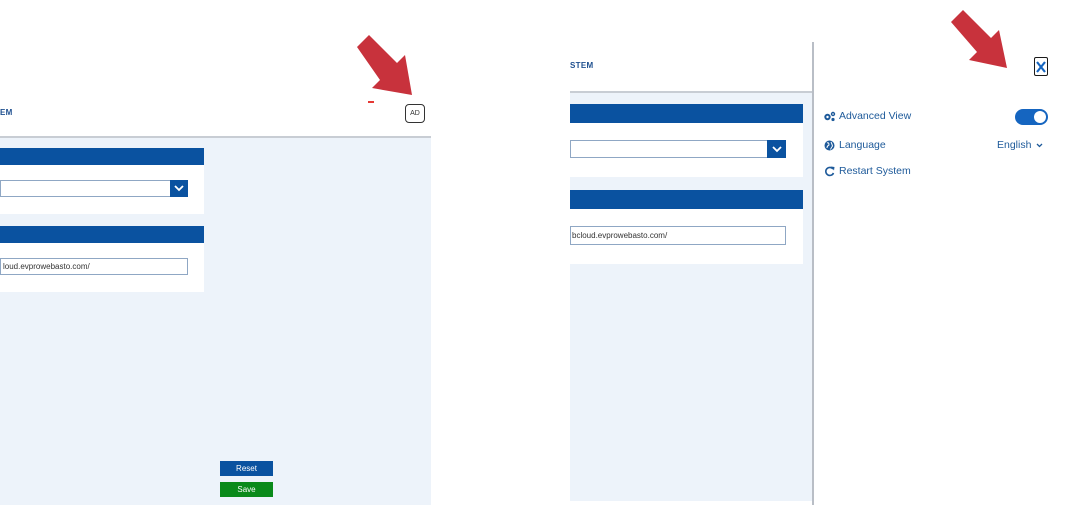 The width and height of the screenshot is (1073, 505). Describe the element at coordinates (829, 116) in the screenshot. I see `gears-icon` at that location.